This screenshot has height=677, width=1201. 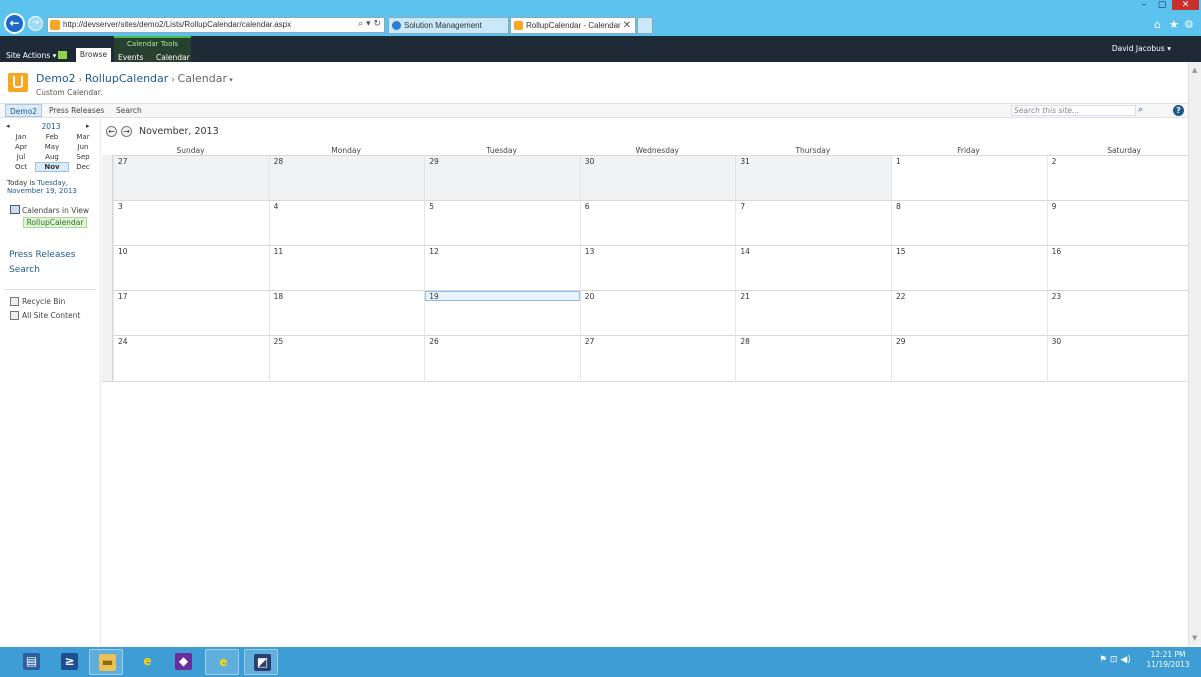 What do you see at coordinates (745, 296) in the screenshot?
I see `day-number: 21` at bounding box center [745, 296].